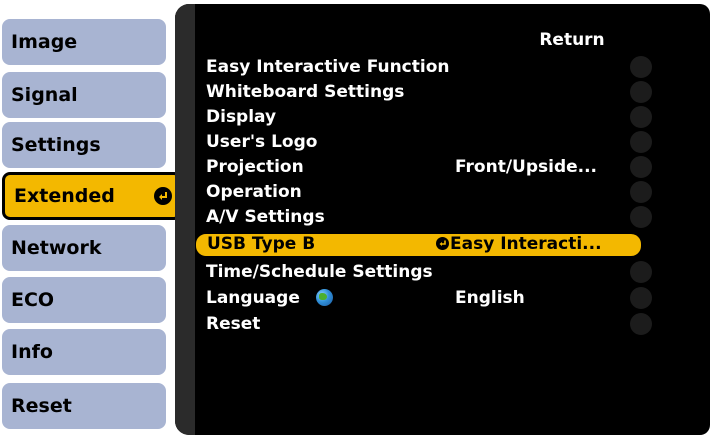 This screenshot has width=713, height=438. I want to click on return-label: Return, so click(572, 40).